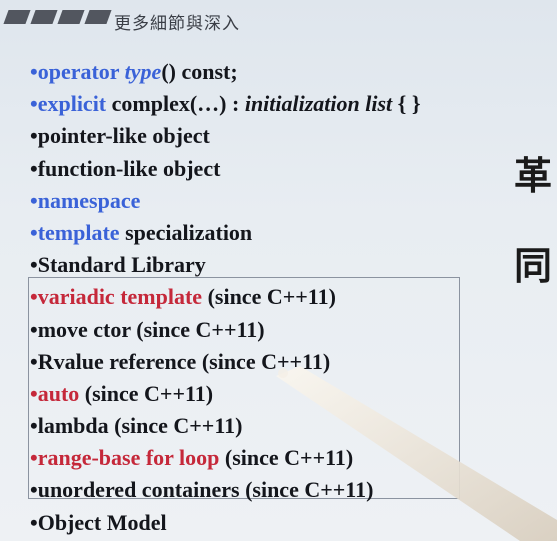 Image resolution: width=557 pixels, height=541 pixels. What do you see at coordinates (89, 200) in the screenshot?
I see `keyword: namespace` at bounding box center [89, 200].